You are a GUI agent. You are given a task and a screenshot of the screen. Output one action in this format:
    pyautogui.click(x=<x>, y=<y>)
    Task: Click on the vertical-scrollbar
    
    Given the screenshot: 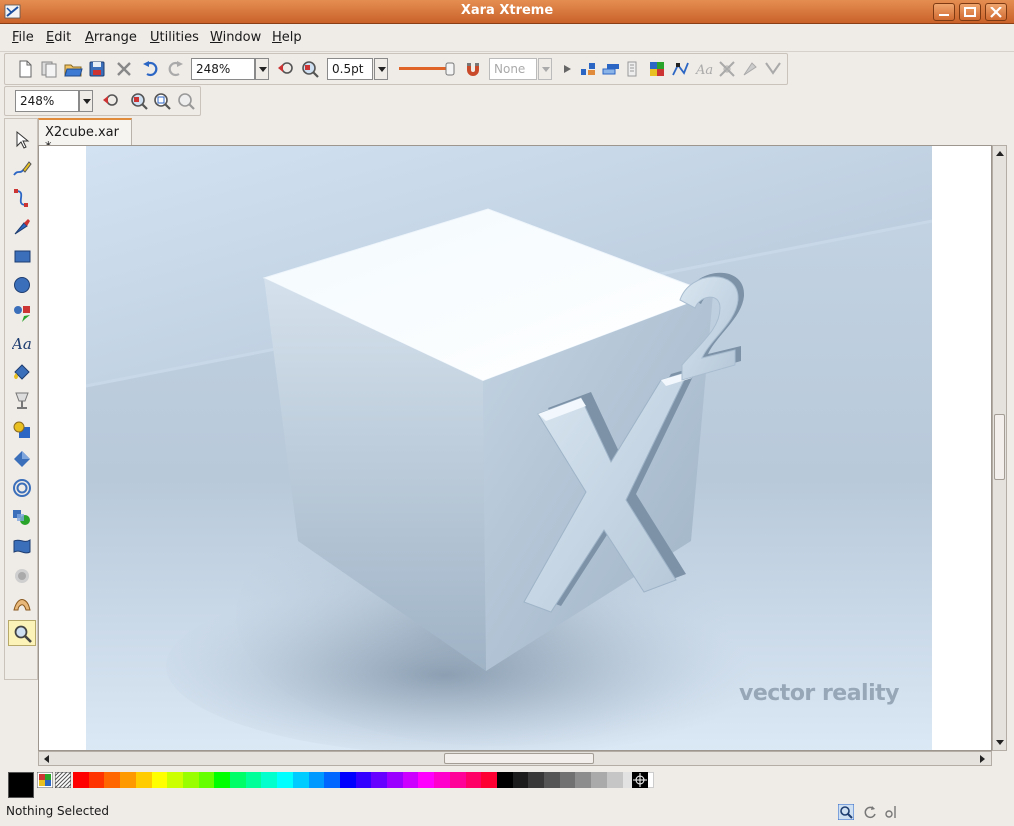 What is the action you would take?
    pyautogui.click(x=999, y=448)
    